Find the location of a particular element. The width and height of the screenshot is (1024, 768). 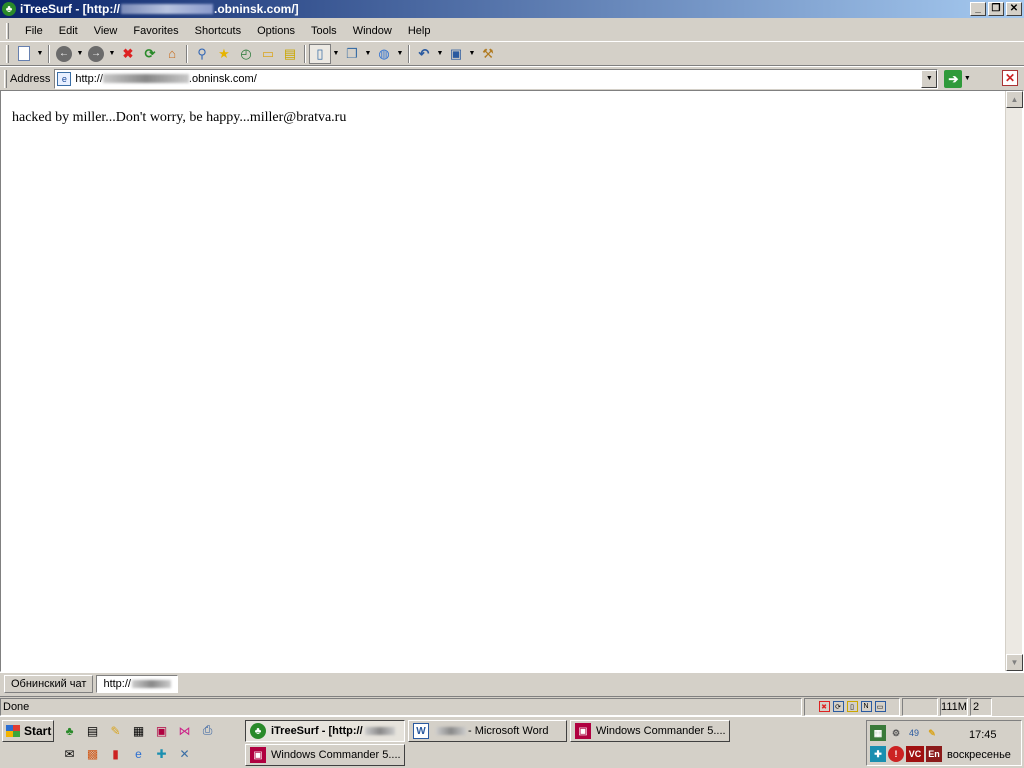

globe-icon: ◍ is located at coordinates (384, 53).